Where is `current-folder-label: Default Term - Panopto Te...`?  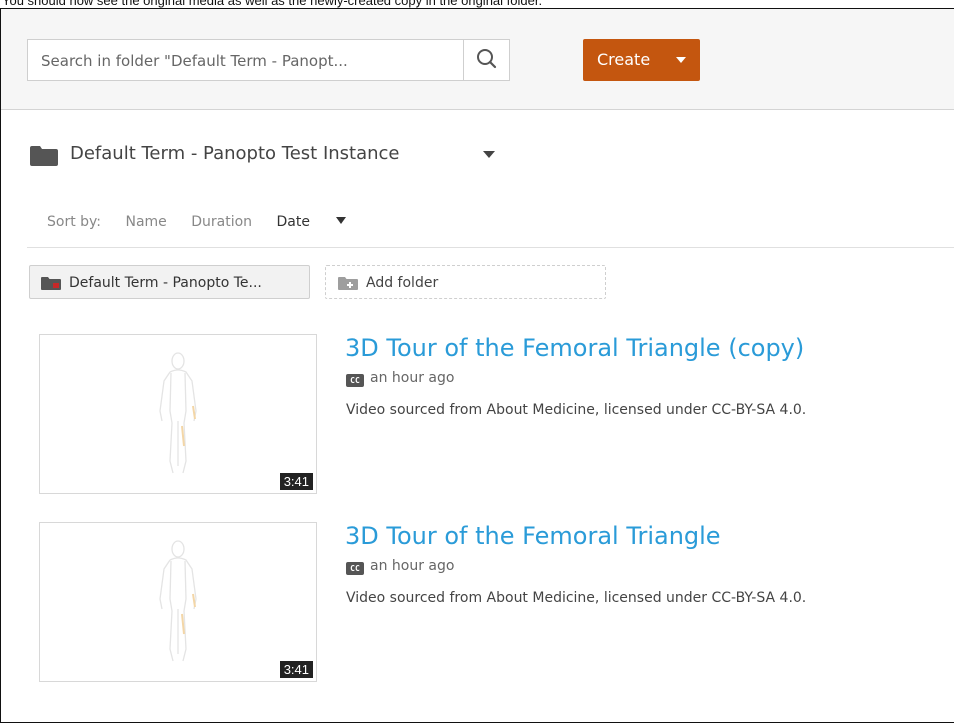 current-folder-label: Default Term - Panopto Te... is located at coordinates (165, 283).